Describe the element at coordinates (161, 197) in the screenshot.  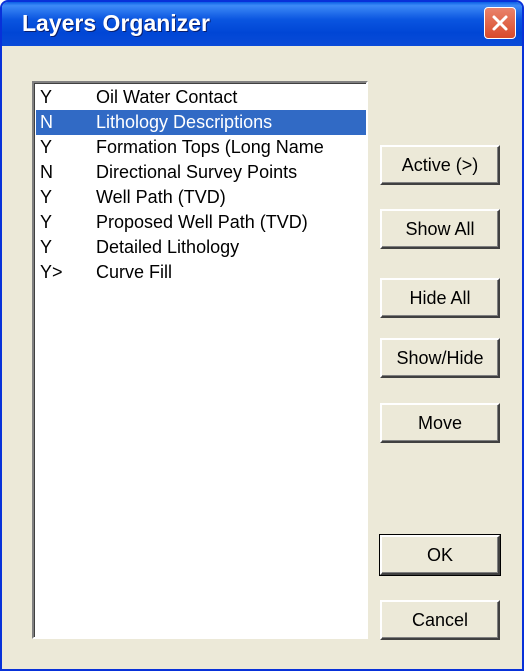
I see `layer-name: Well Path (TVD)` at that location.